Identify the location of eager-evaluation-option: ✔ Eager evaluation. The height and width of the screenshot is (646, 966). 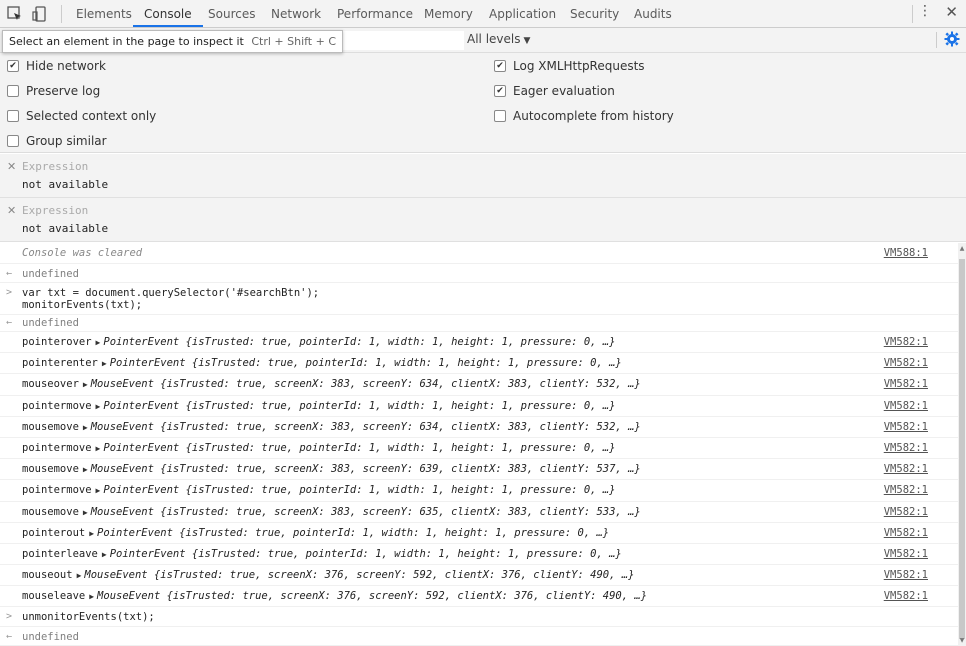
(554, 91).